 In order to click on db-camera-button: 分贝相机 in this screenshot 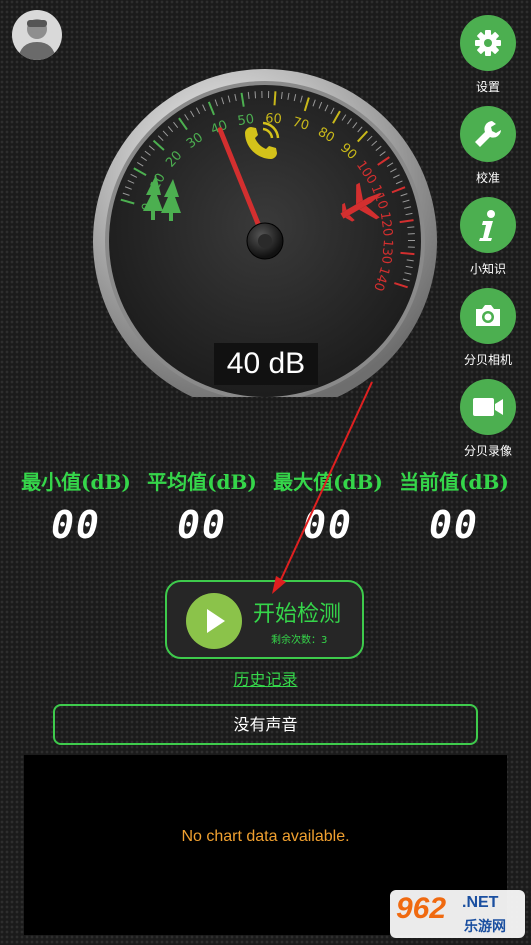, I will do `click(488, 328)`.